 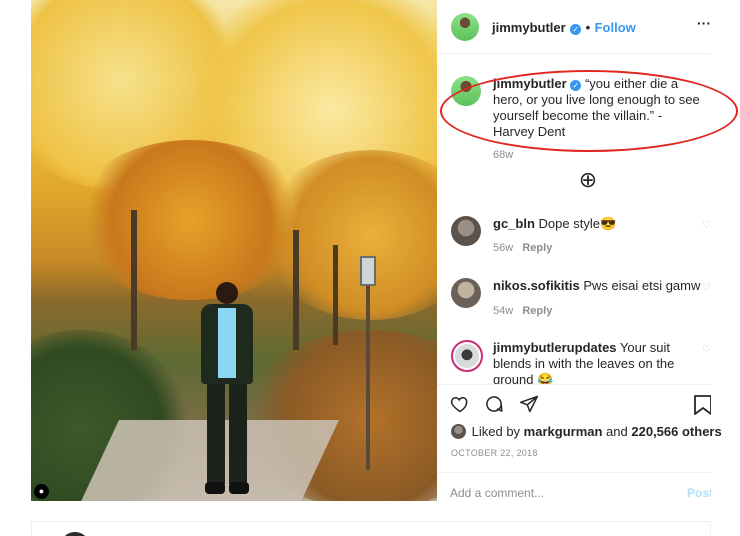 I want to click on more-options-icon: ···, so click(x=704, y=23).